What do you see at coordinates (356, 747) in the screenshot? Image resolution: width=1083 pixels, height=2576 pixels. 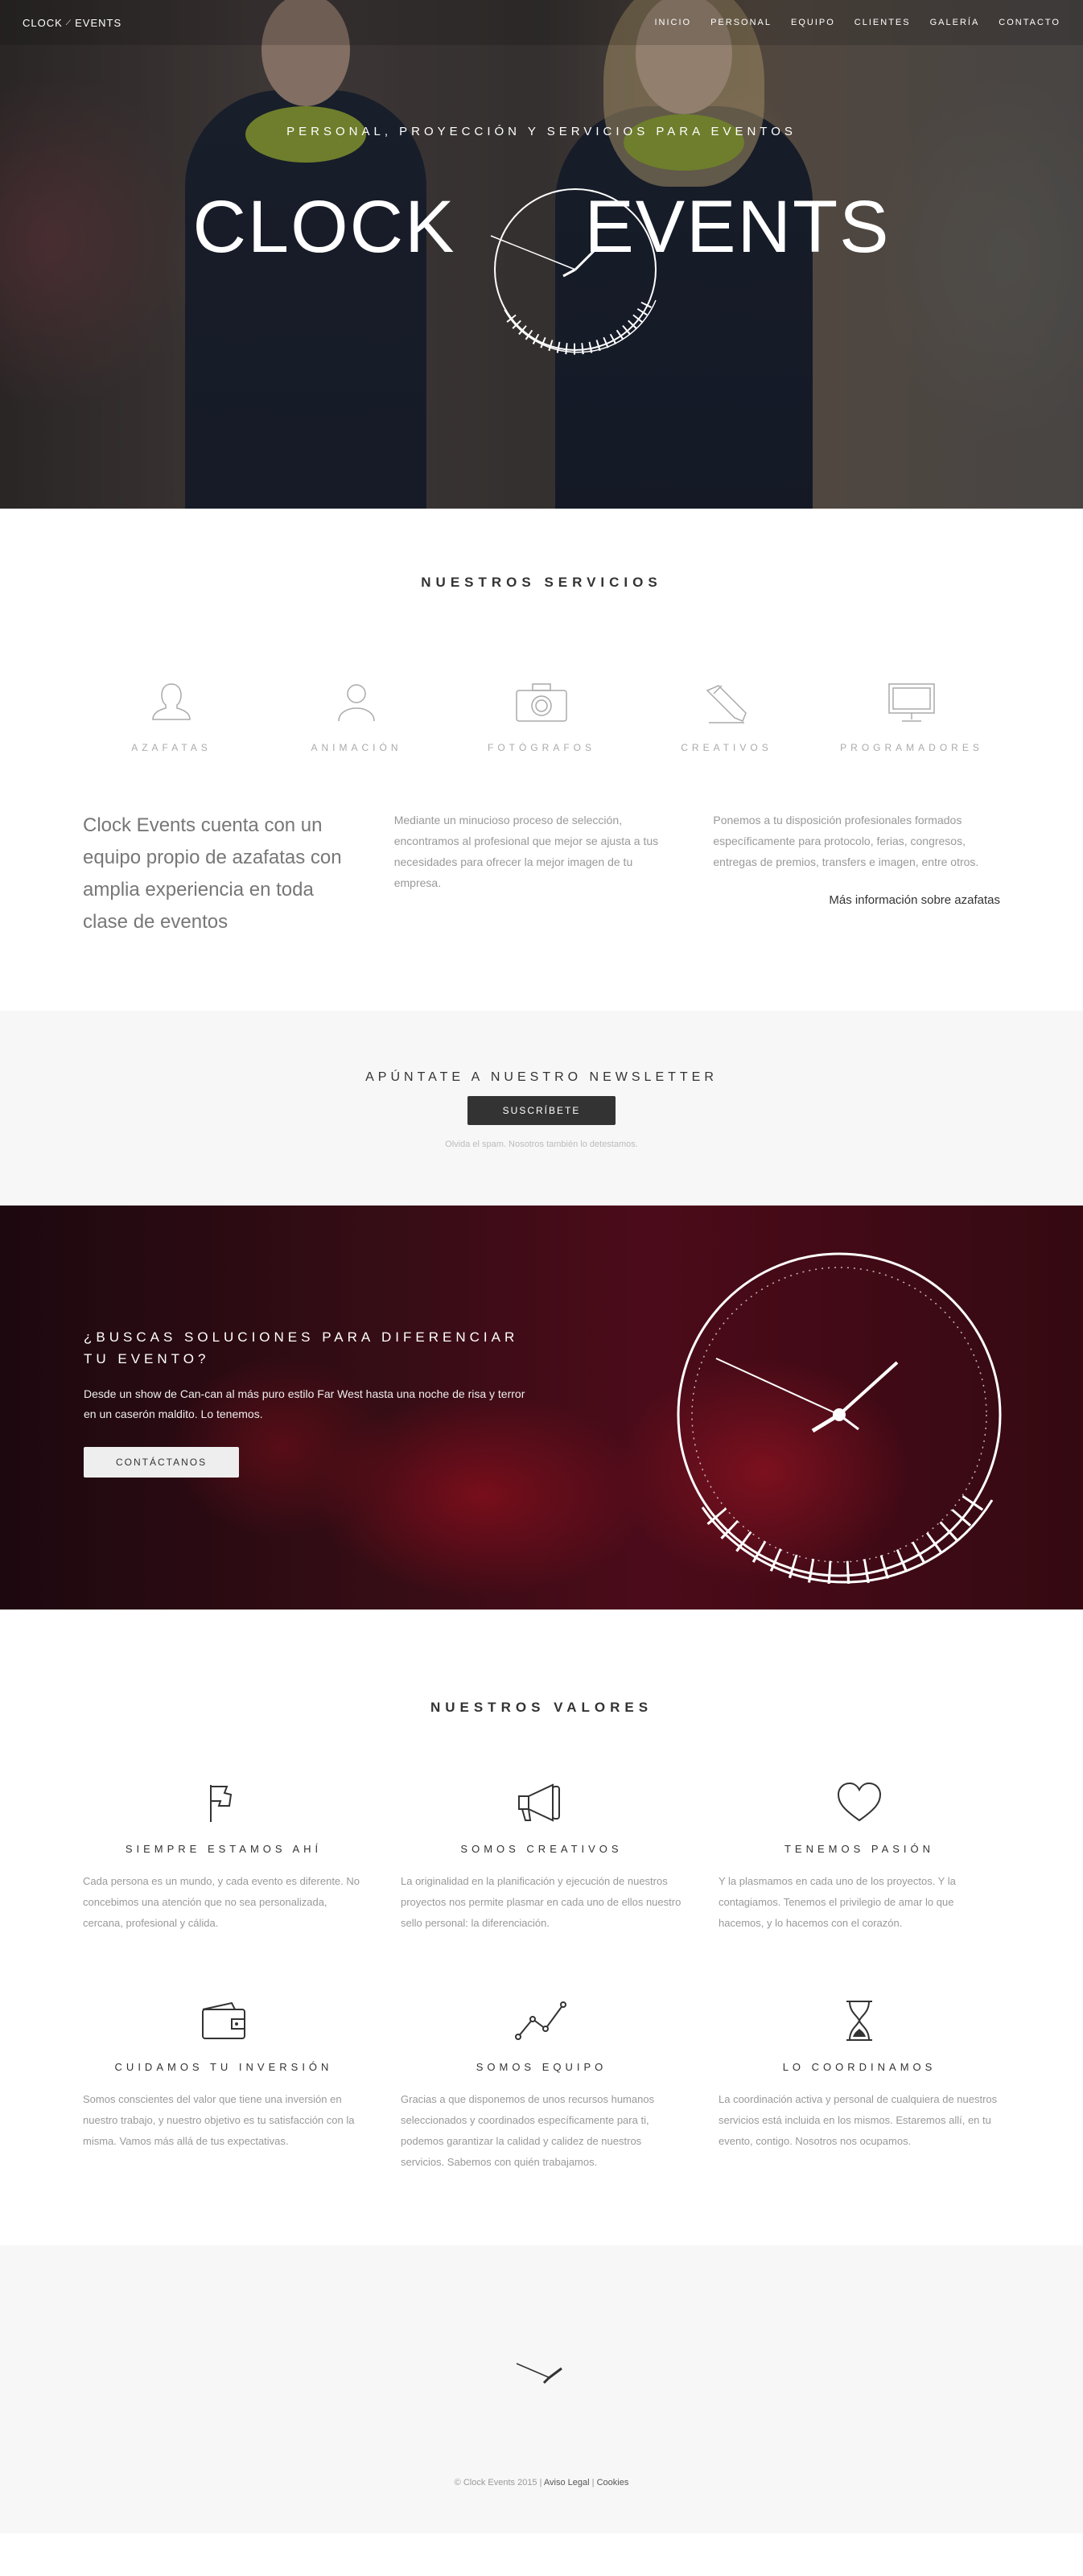 I see `service-label: ANIMACIÓN` at bounding box center [356, 747].